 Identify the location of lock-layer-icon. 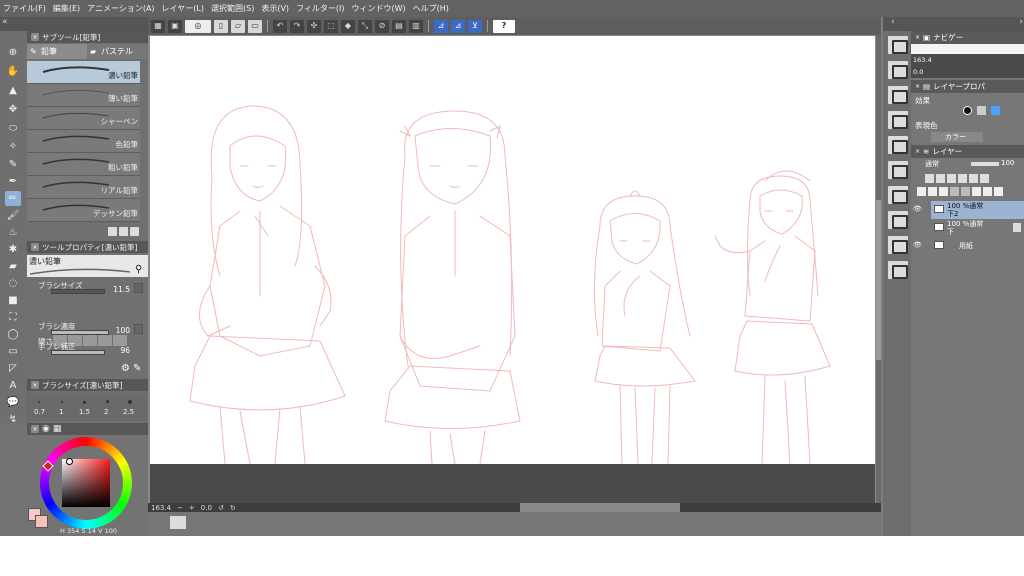
(962, 178).